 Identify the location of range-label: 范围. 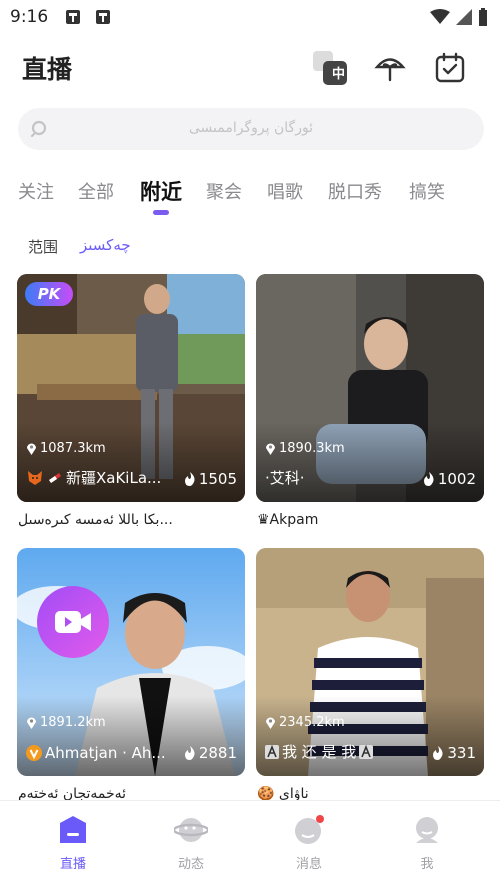
(43, 247).